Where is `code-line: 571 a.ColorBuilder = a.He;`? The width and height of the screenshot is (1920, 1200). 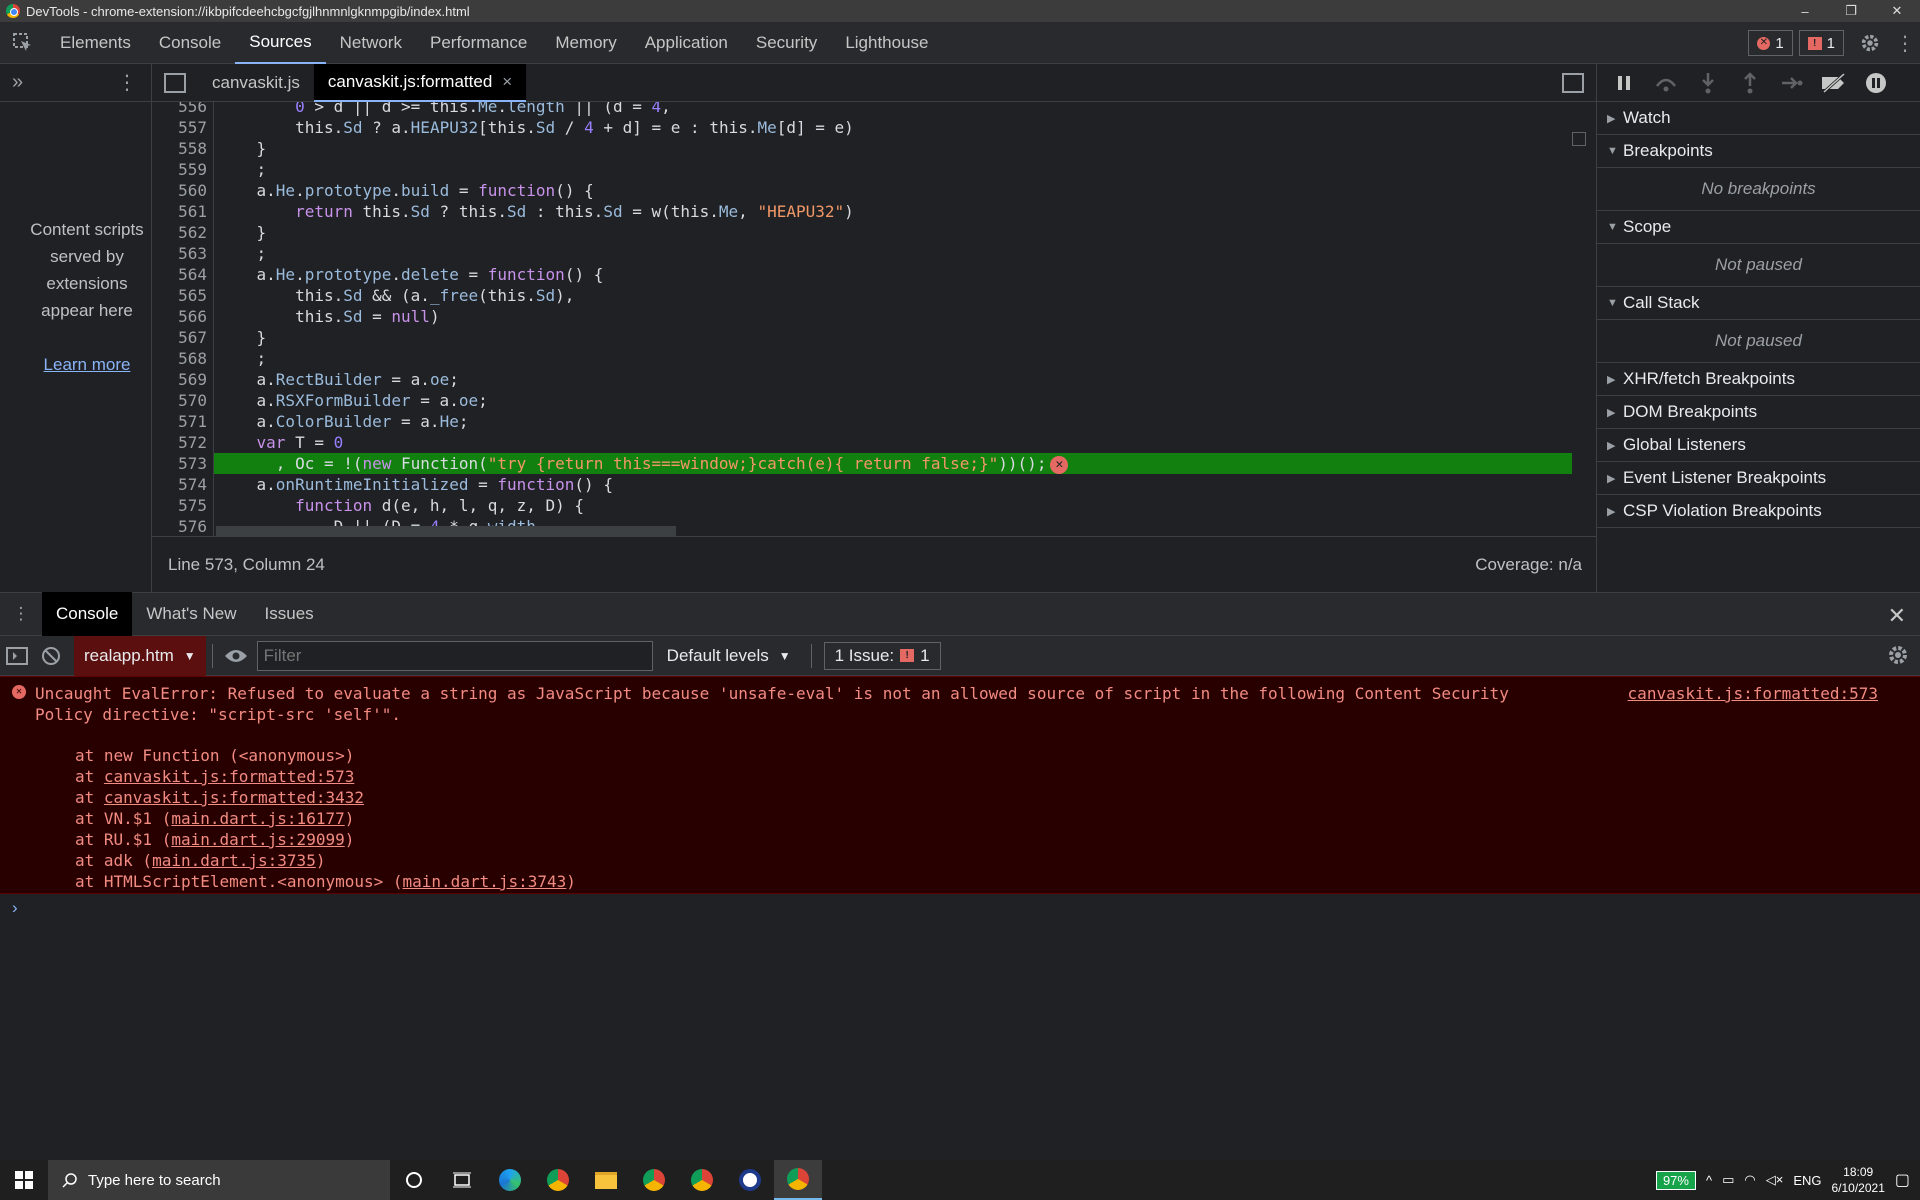 code-line: 571 a.ColorBuilder = a.He; is located at coordinates (874, 421).